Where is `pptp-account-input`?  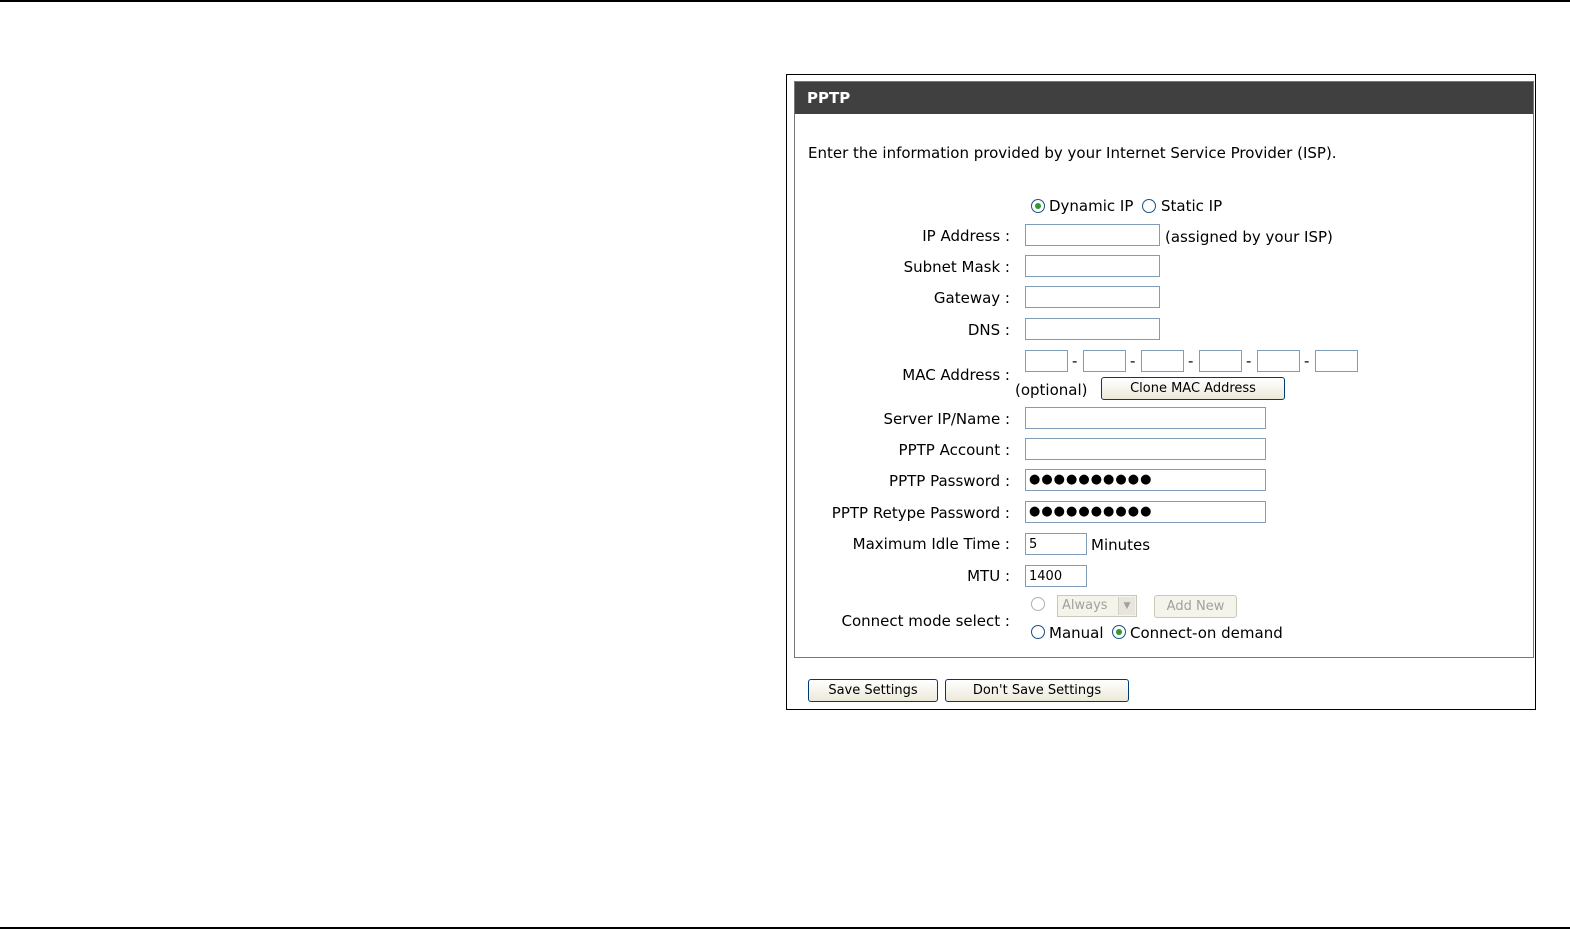
pptp-account-input is located at coordinates (1145, 449).